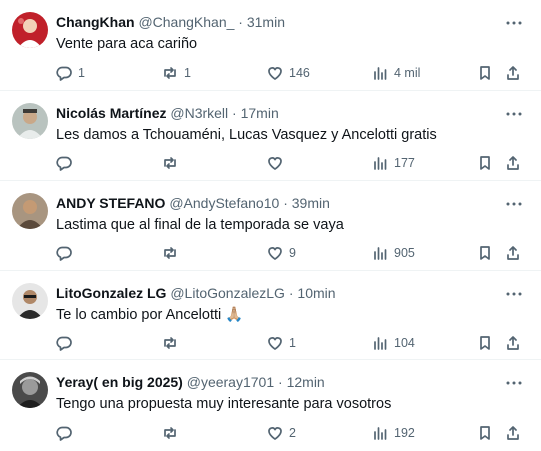 The image size is (541, 451). What do you see at coordinates (396, 73) in the screenshot?
I see `views-button: 4 mil` at bounding box center [396, 73].